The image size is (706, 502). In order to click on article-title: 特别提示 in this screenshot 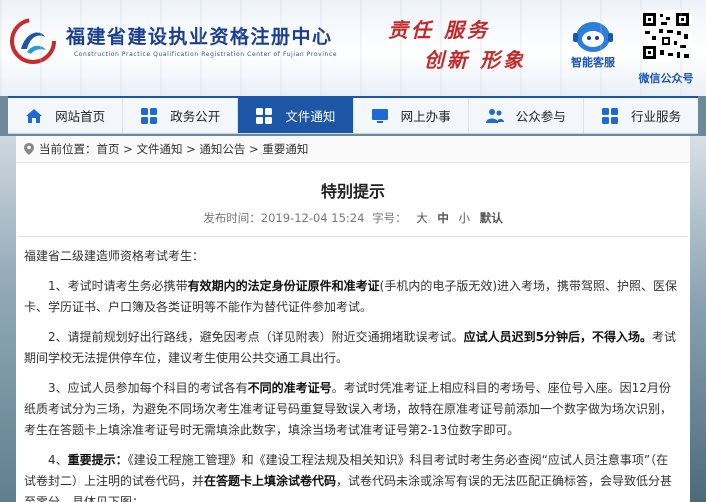, I will do `click(352, 191)`.